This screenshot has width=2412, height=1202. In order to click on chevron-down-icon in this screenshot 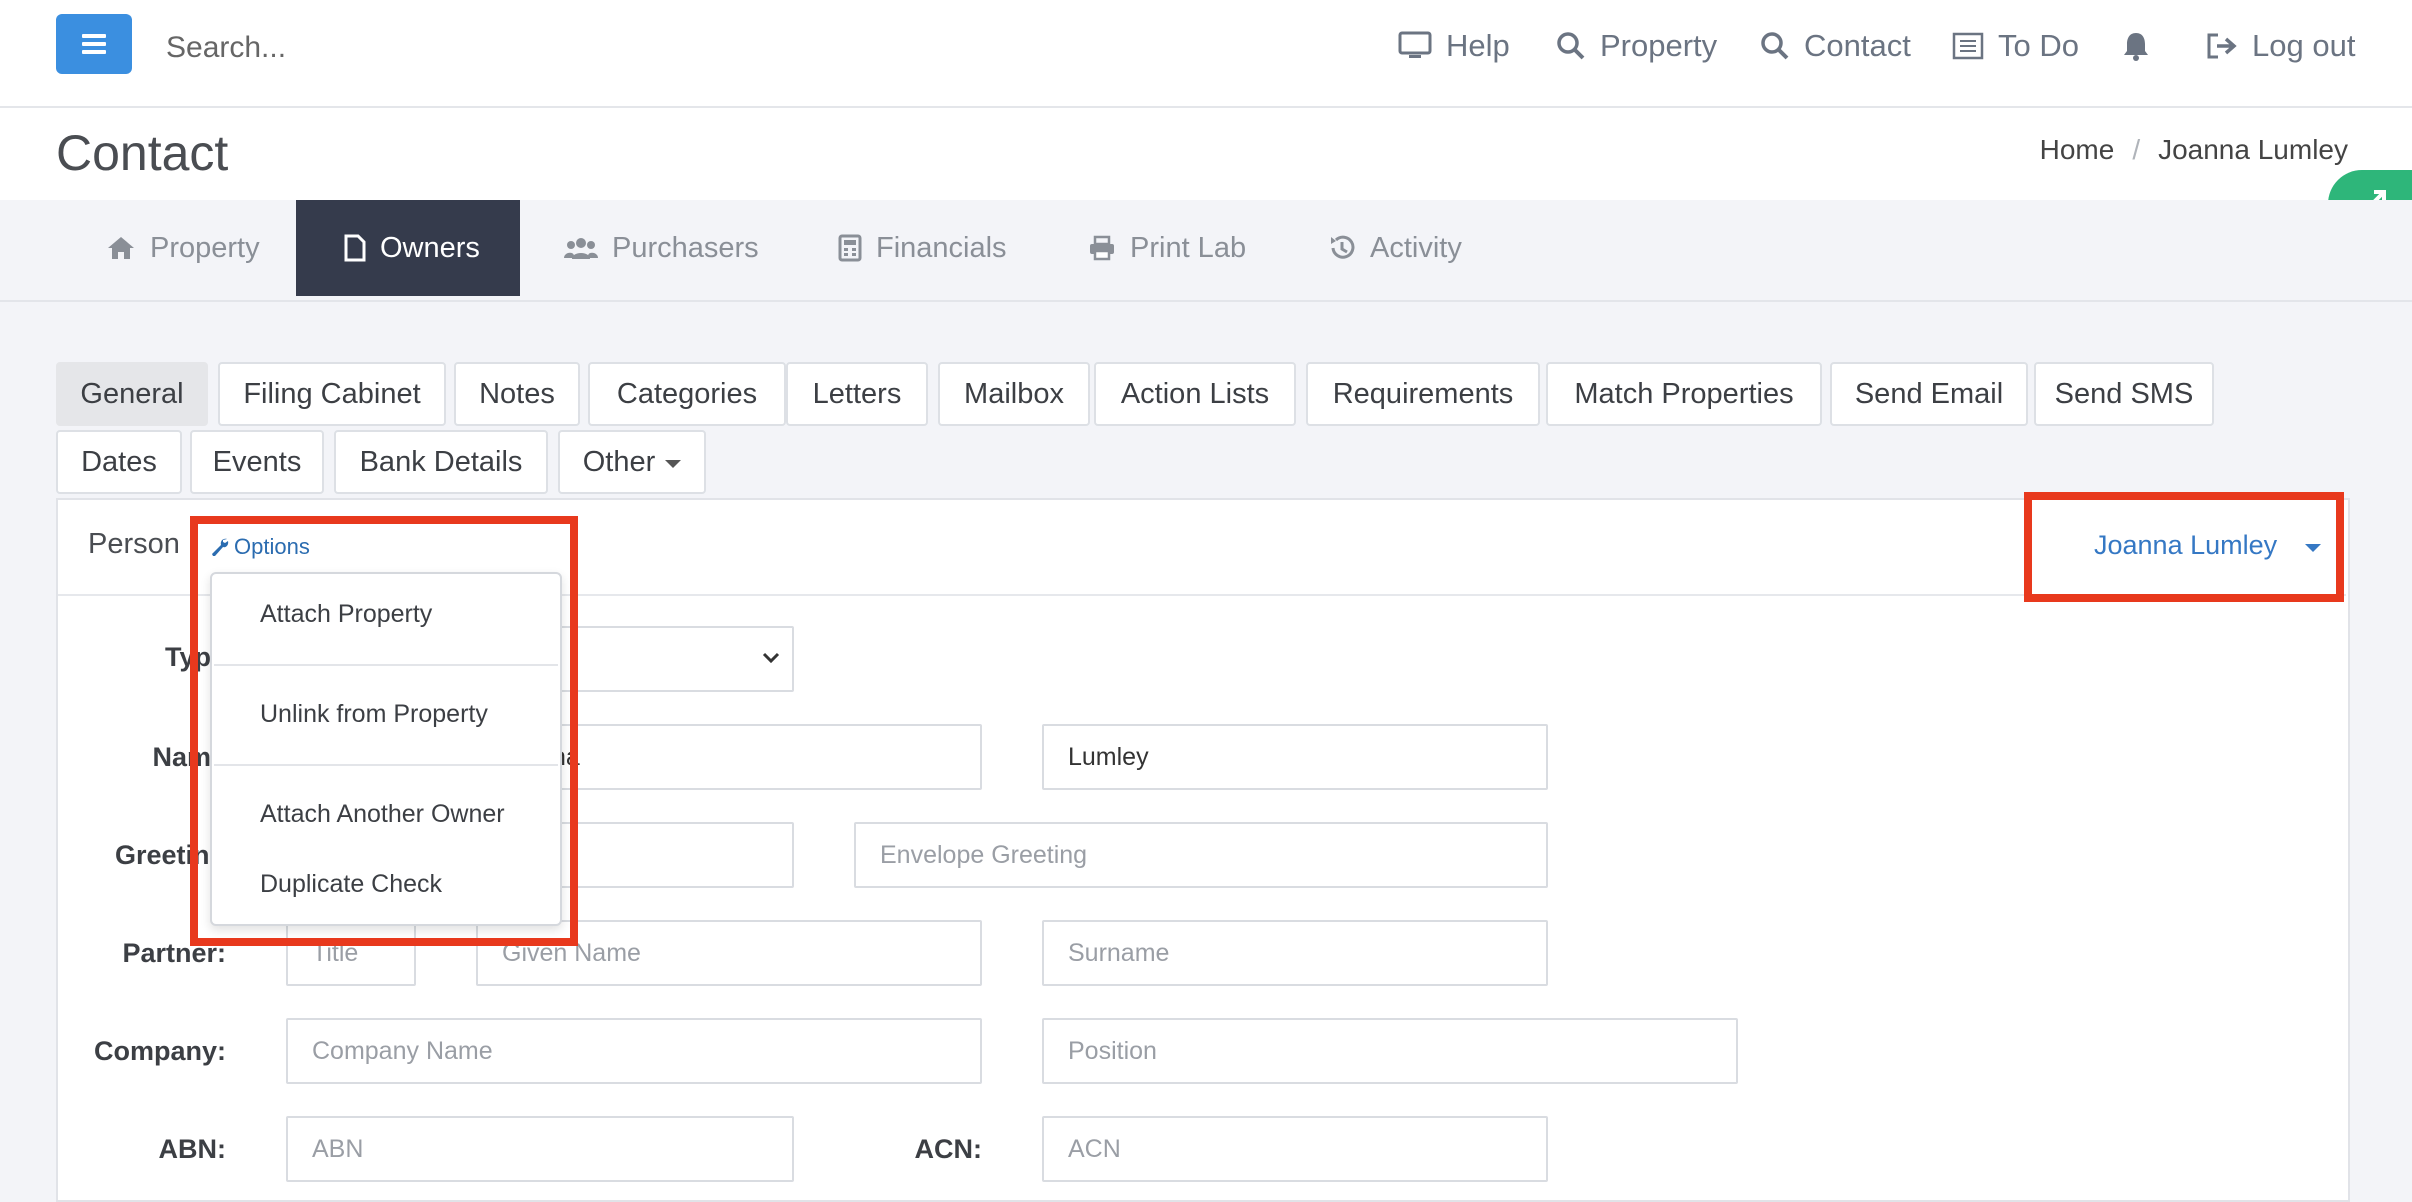, I will do `click(771, 658)`.